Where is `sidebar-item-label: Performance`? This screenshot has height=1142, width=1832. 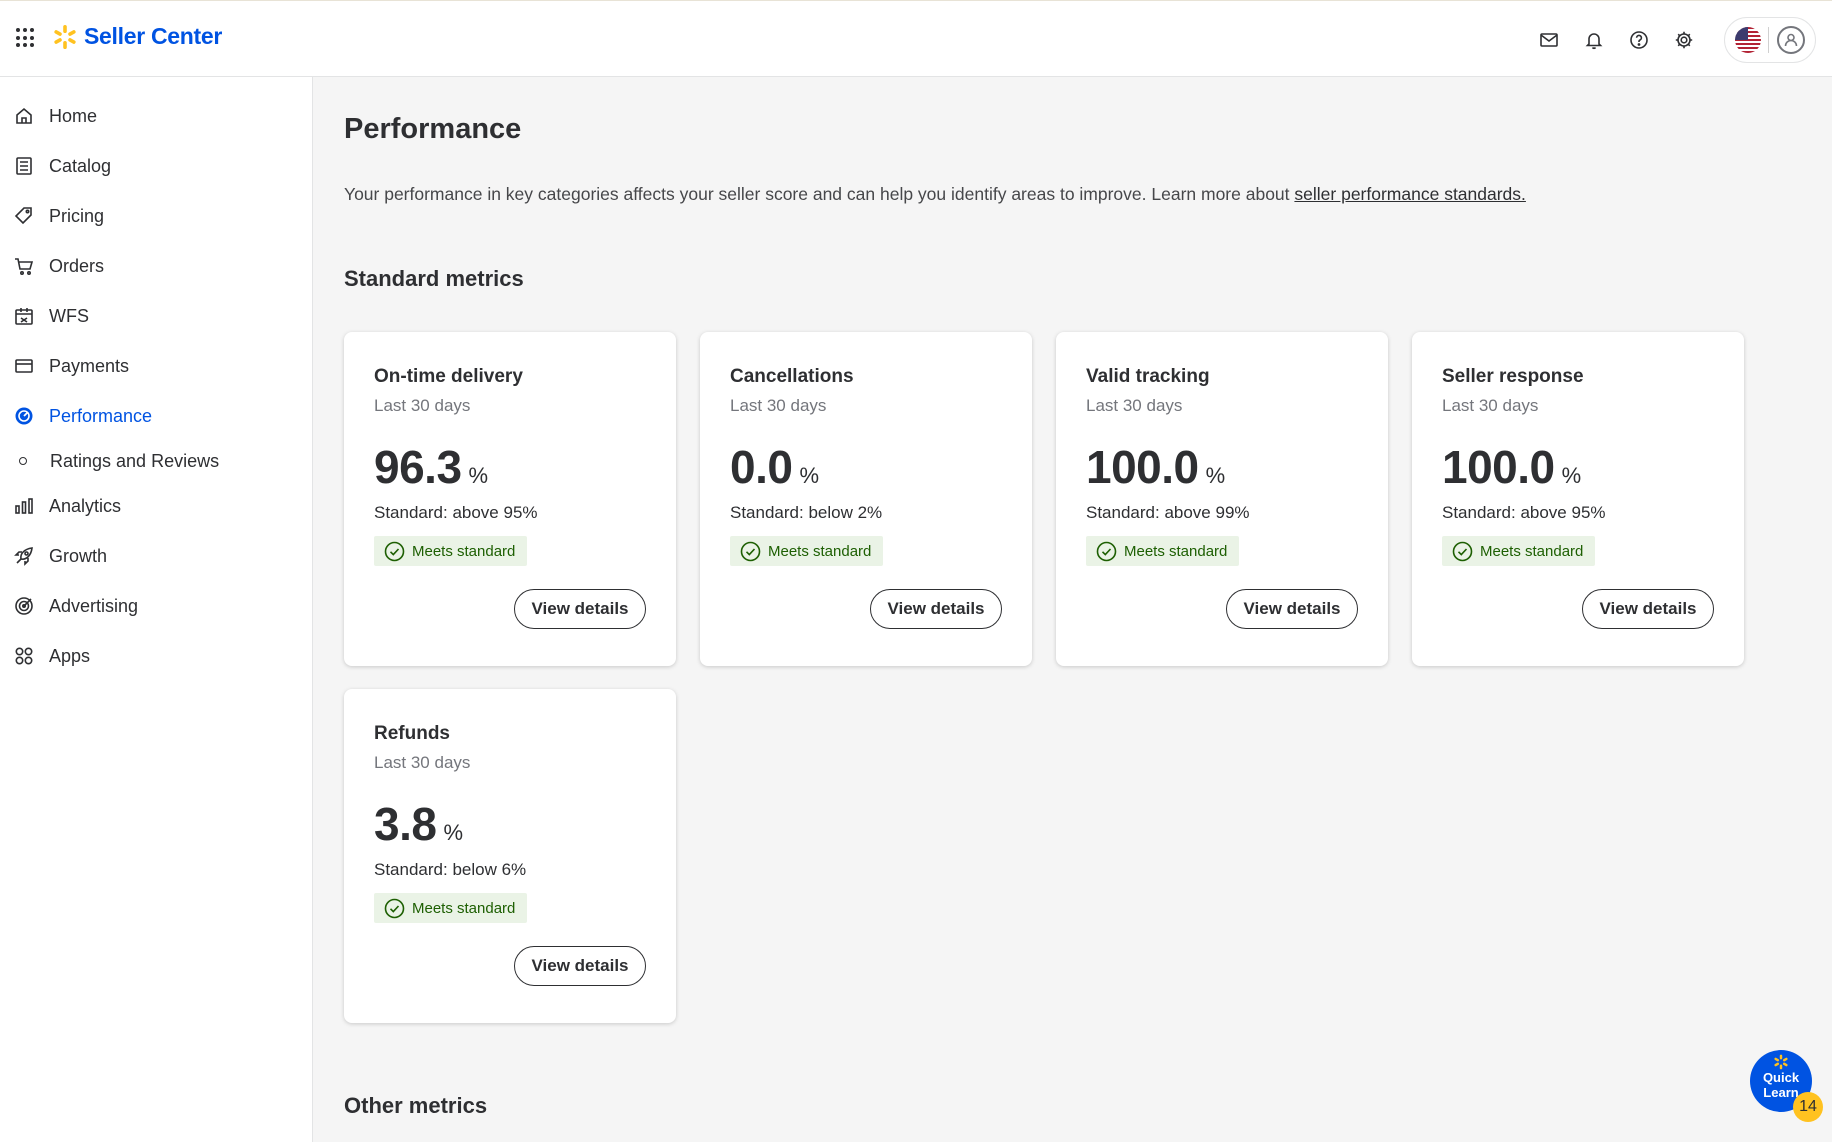
sidebar-item-label: Performance is located at coordinates (101, 415).